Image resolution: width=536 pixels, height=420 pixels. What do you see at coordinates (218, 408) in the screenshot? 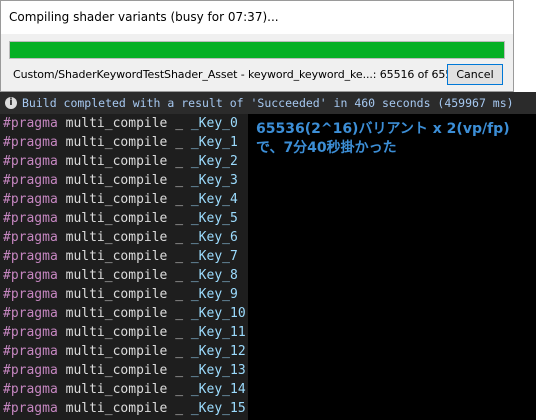
I see `shader-keyword: _Key_15` at bounding box center [218, 408].